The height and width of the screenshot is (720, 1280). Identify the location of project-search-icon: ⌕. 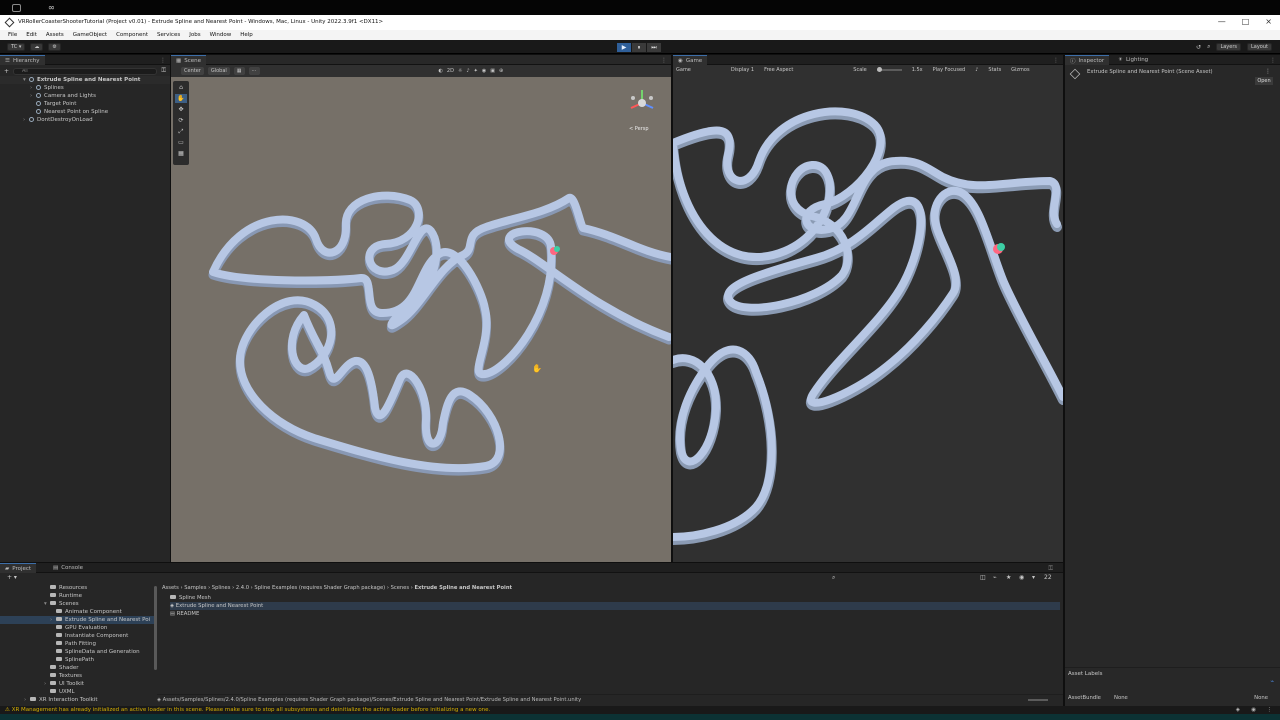
(833, 578).